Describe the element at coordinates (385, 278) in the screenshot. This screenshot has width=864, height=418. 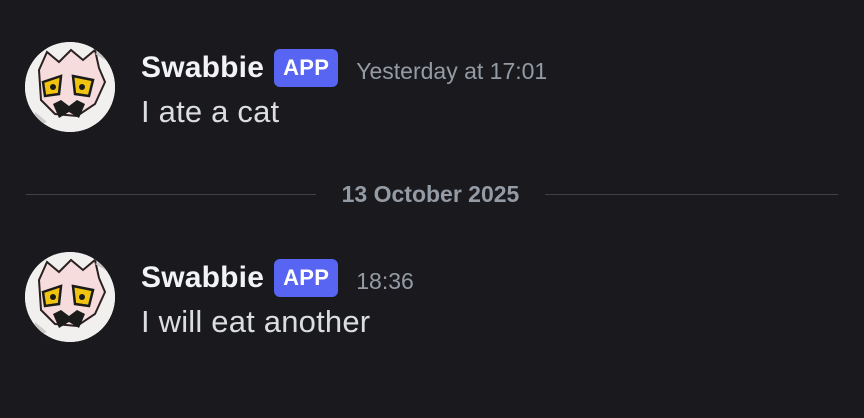
I see `timestamp: 18:36` at that location.